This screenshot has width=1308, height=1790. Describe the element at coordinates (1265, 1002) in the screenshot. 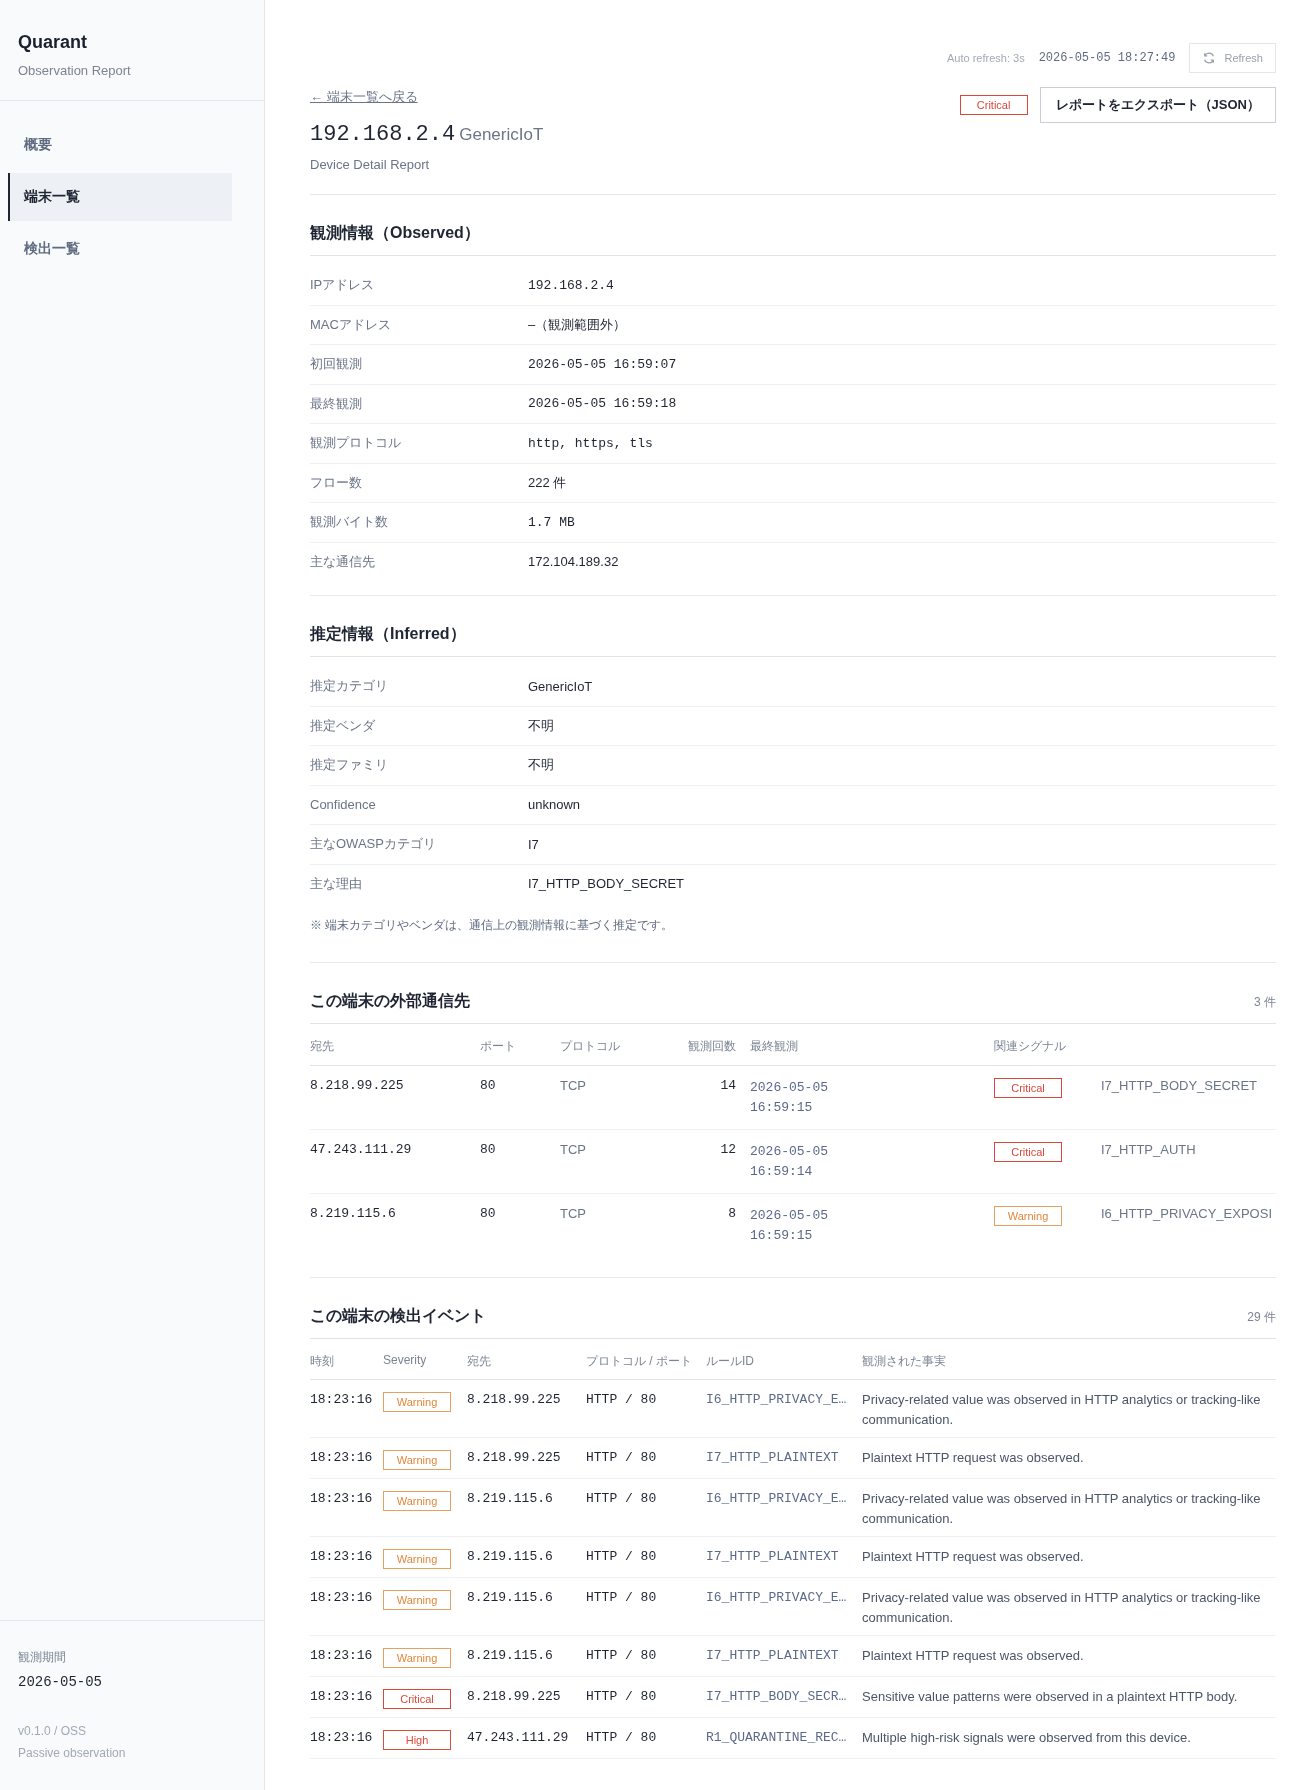

I see `count-text: 3 件` at that location.